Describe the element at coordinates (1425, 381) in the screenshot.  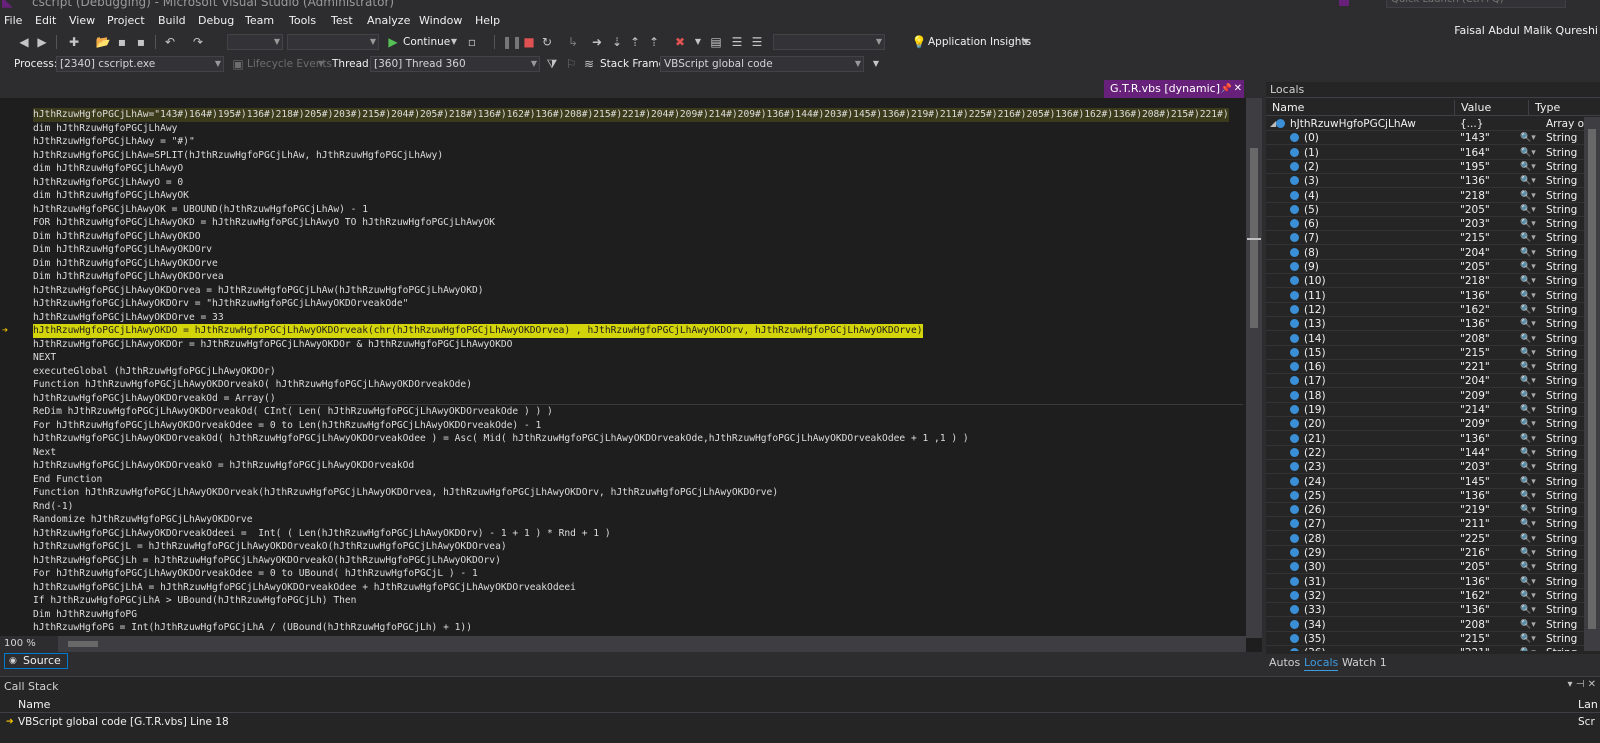
I see `locals-row: (17) "204" 🔍▾ String` at that location.